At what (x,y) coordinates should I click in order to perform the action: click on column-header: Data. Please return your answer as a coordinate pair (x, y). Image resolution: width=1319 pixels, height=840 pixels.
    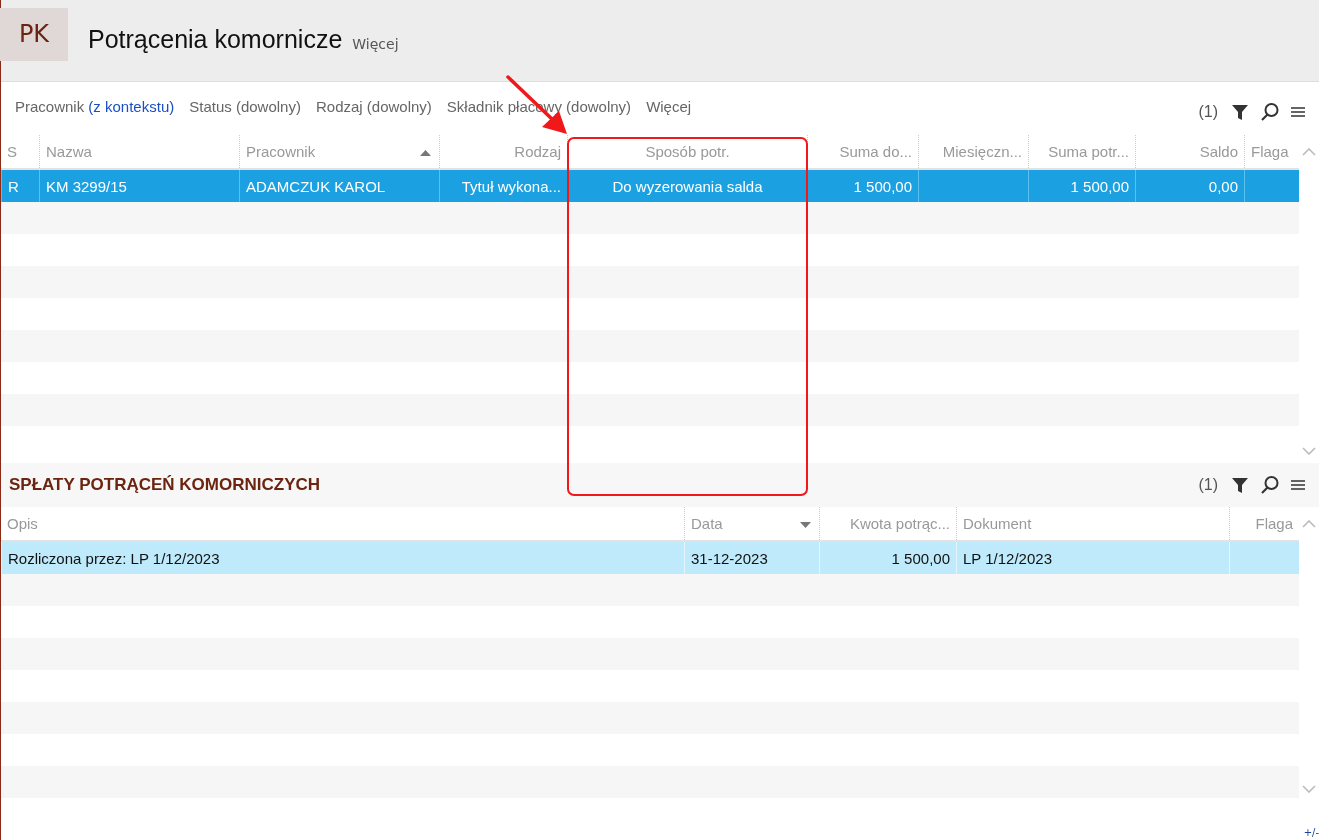
    Looking at the image, I should click on (751, 523).